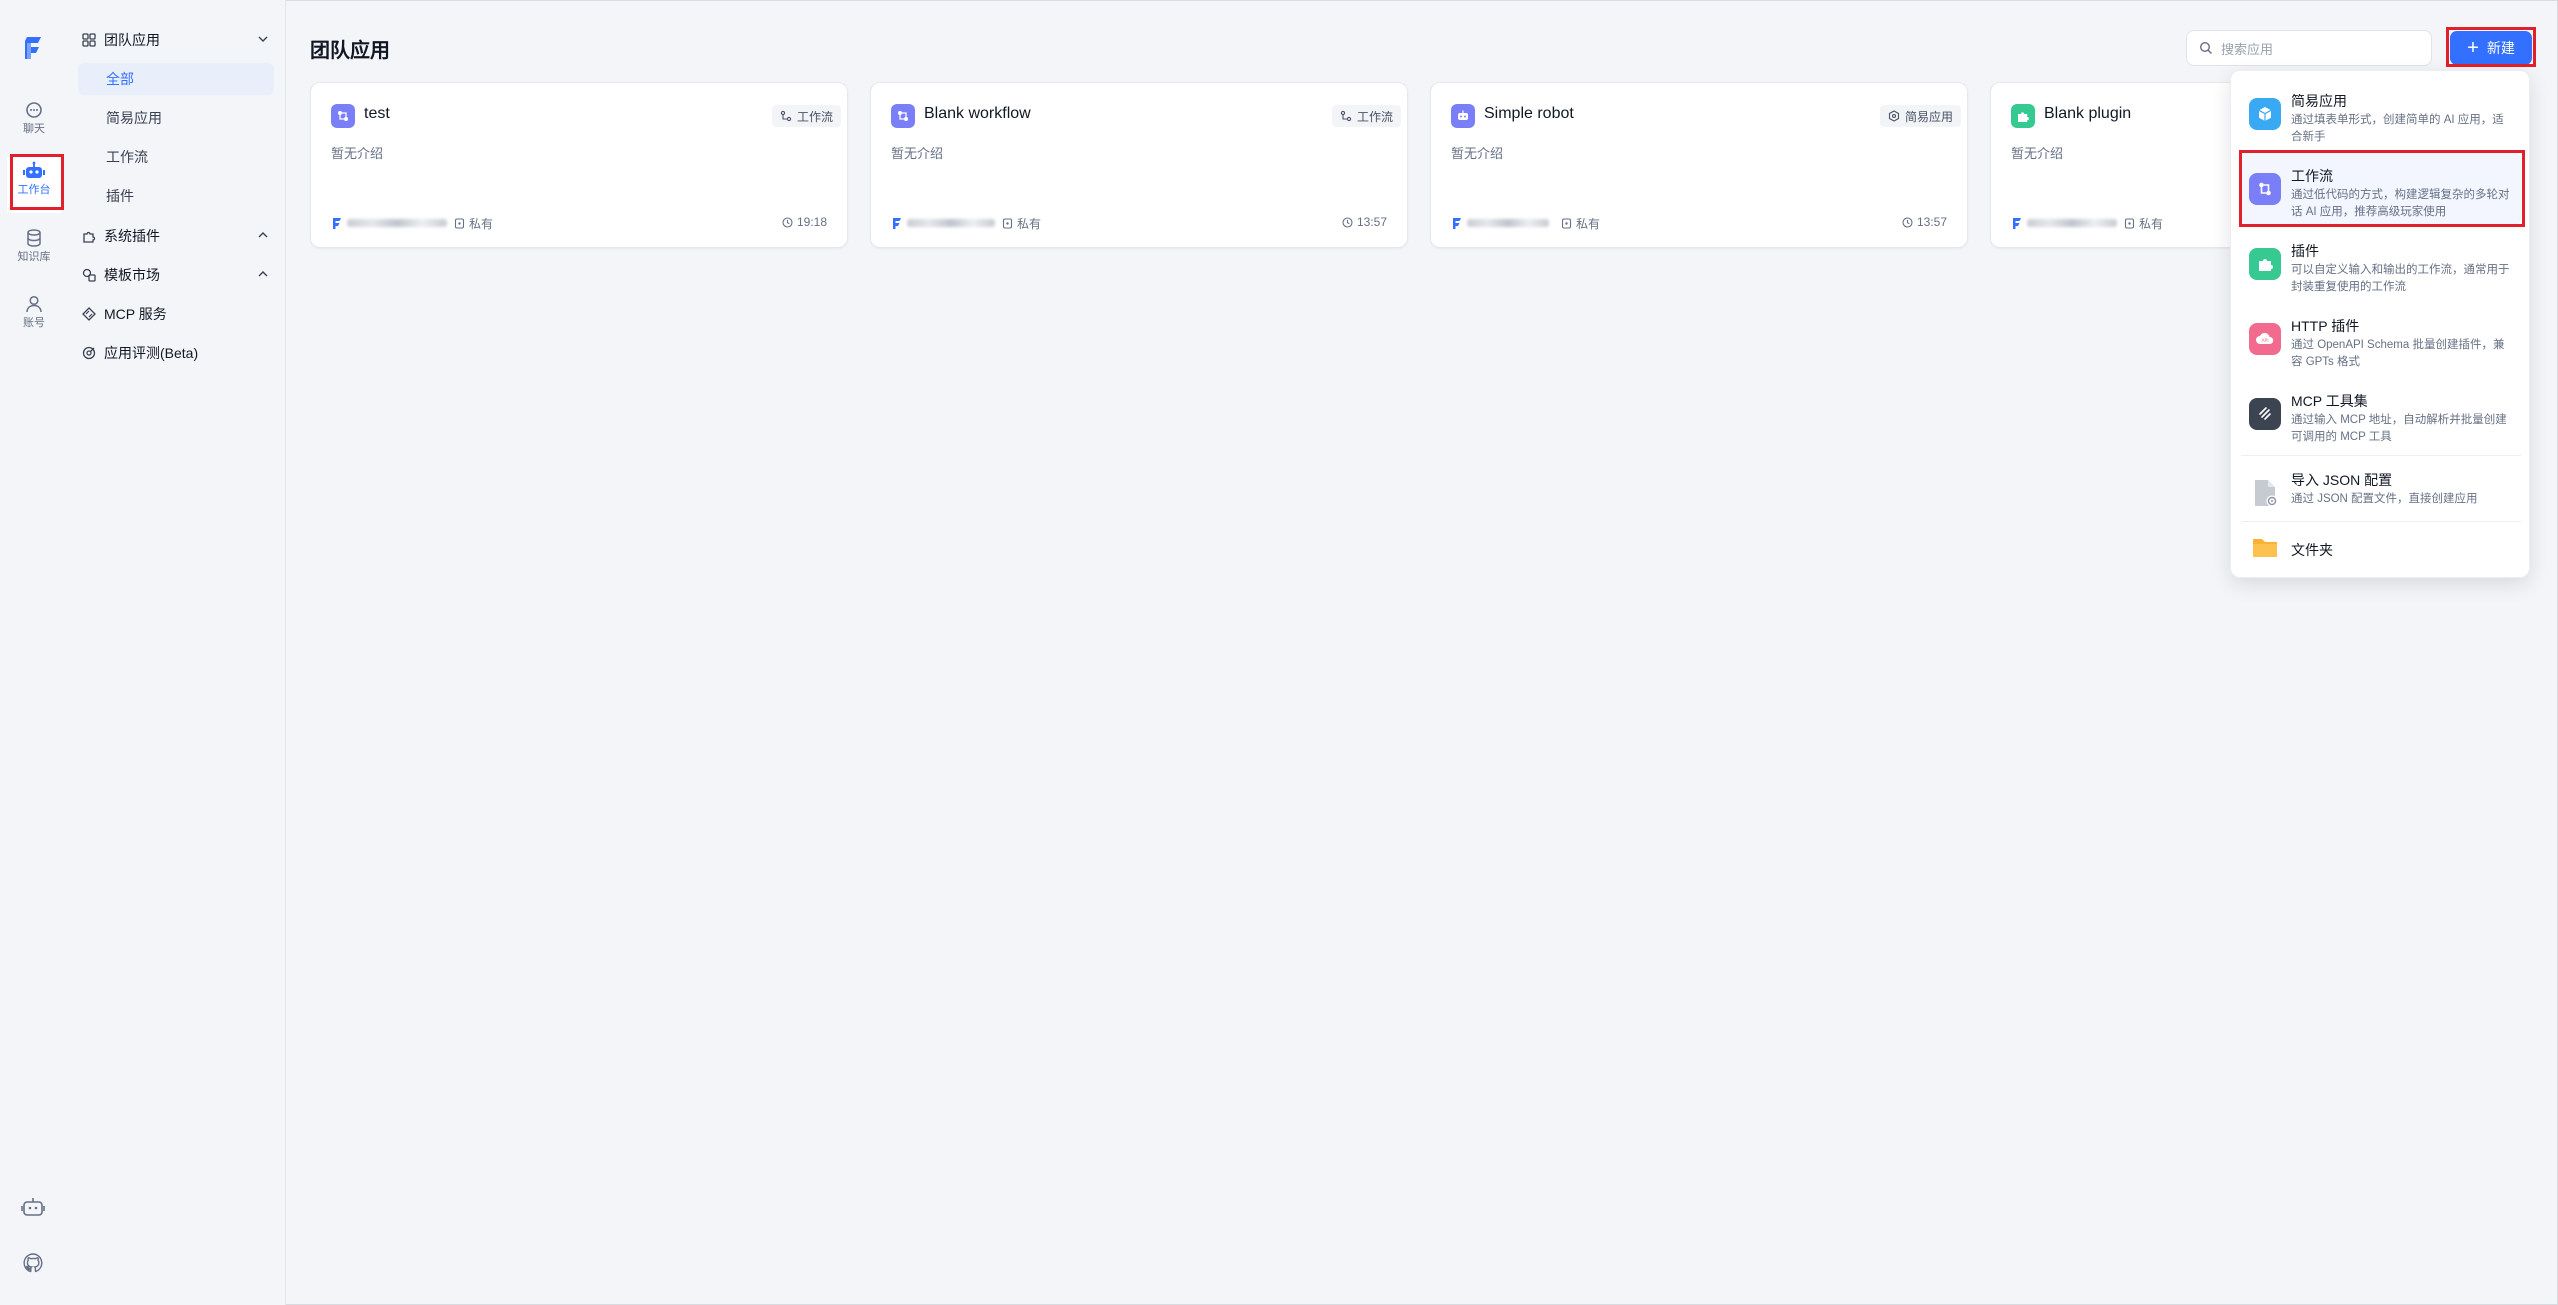 This screenshot has height=1305, width=2558. Describe the element at coordinates (1931, 222) in the screenshot. I see `updated-time-label: 13:57` at that location.